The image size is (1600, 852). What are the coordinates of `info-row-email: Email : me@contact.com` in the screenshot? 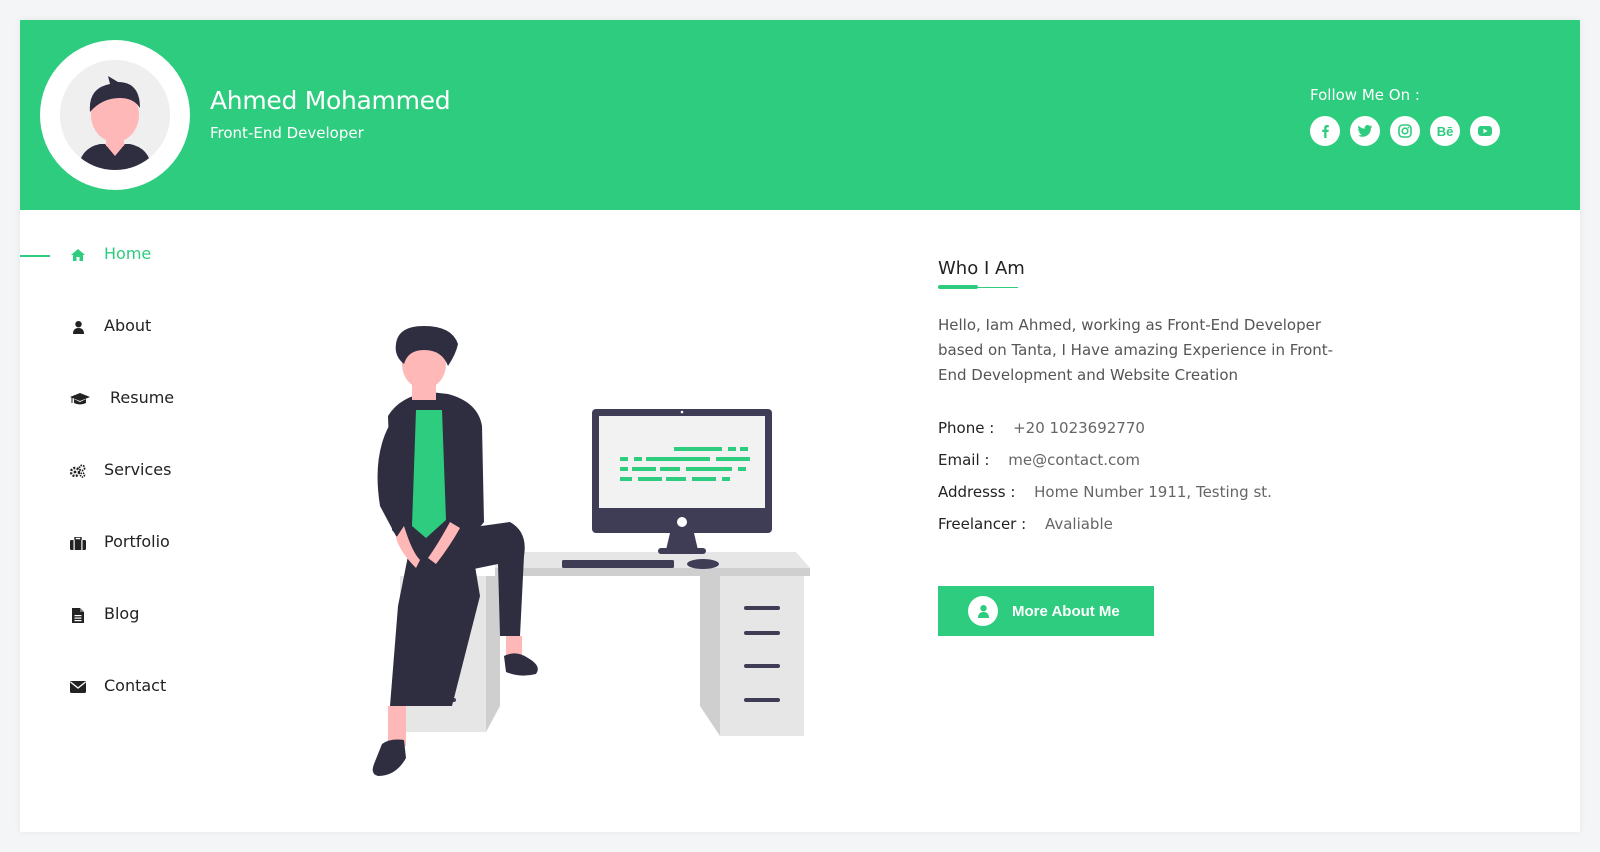 It's located at (1218, 460).